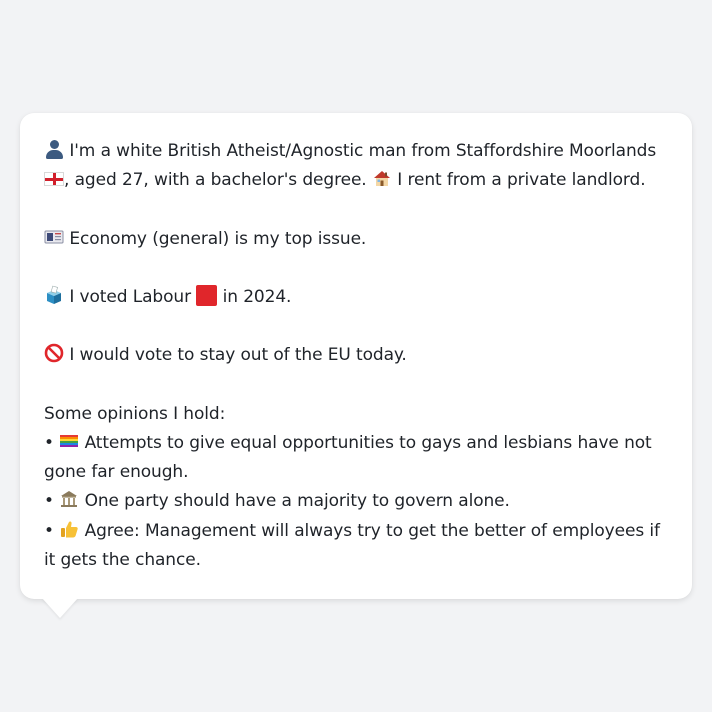 The image size is (712, 712). I want to click on thumbs-up-icon, so click(69, 529).